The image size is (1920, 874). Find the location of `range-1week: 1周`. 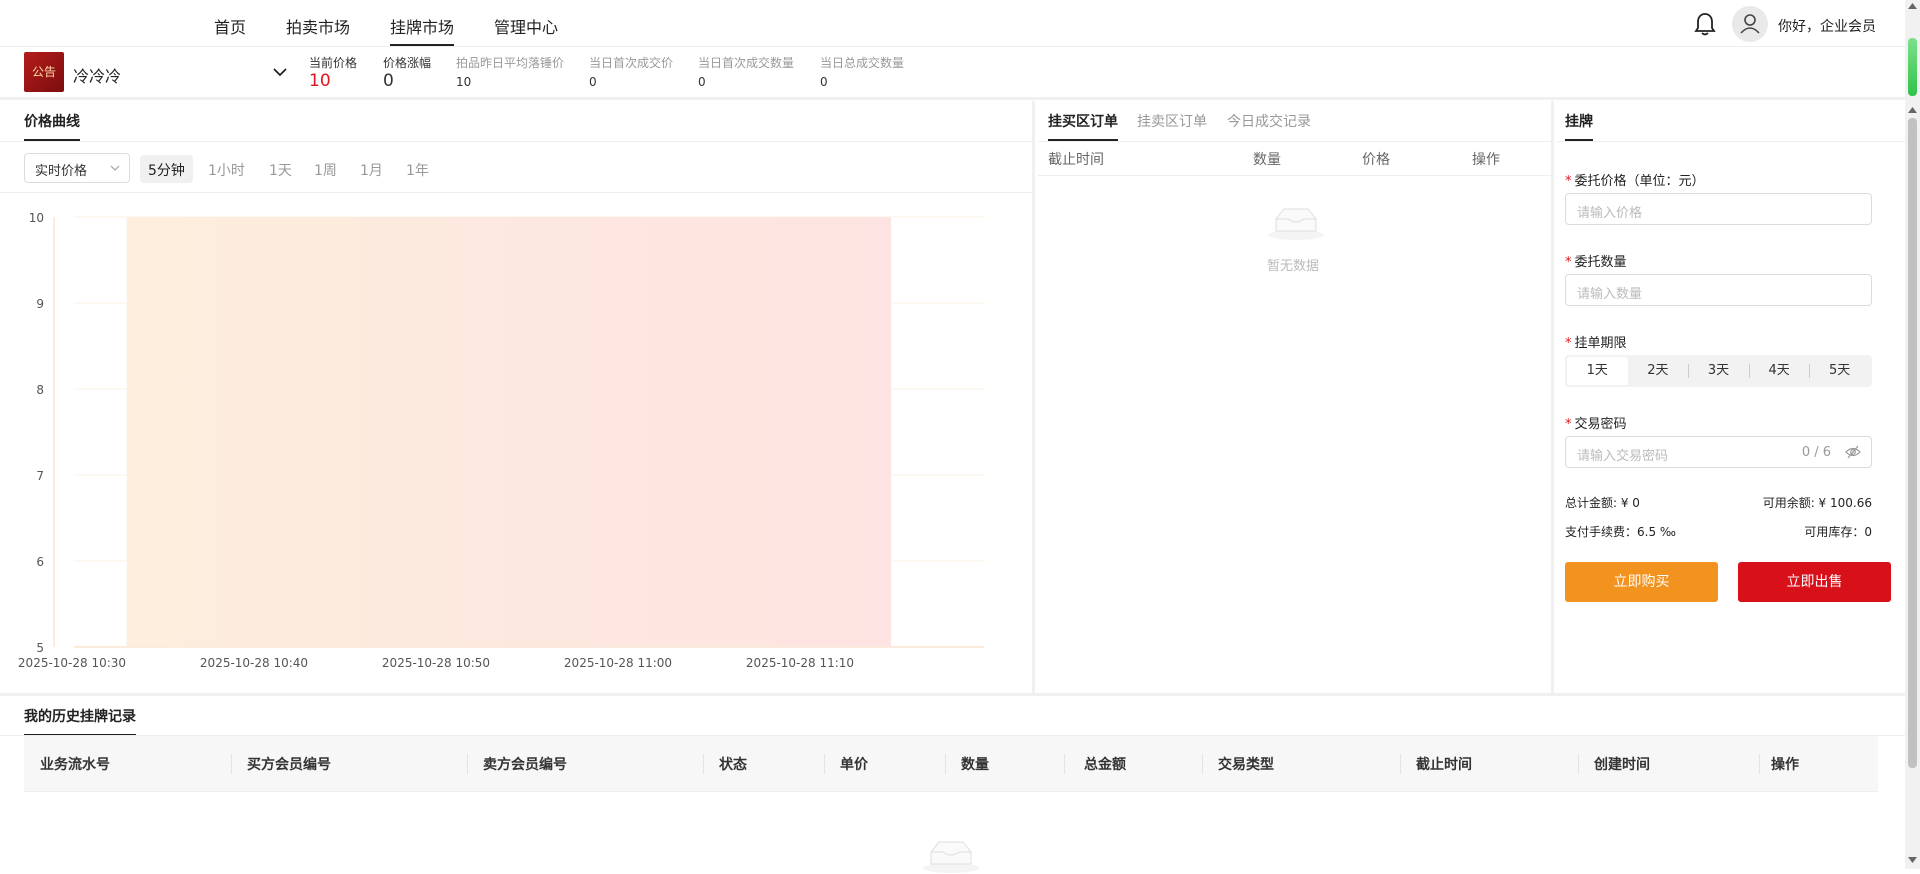

range-1week: 1周 is located at coordinates (325, 169).